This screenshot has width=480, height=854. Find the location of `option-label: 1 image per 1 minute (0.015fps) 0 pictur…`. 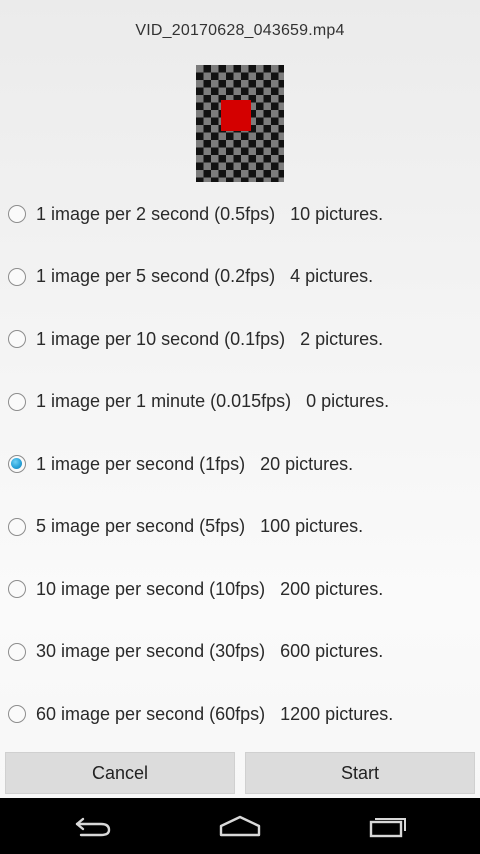

option-label: 1 image per 1 minute (0.015fps) 0 pictur… is located at coordinates (213, 401).